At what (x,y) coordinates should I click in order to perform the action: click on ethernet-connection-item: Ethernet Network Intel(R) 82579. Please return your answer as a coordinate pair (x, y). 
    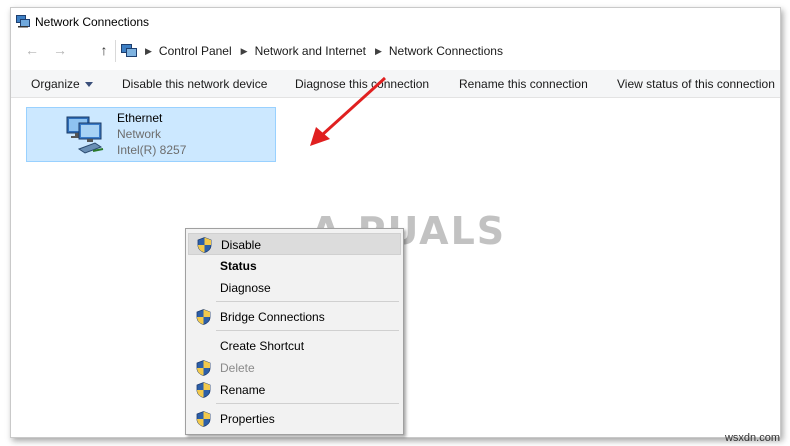
    Looking at the image, I should click on (151, 134).